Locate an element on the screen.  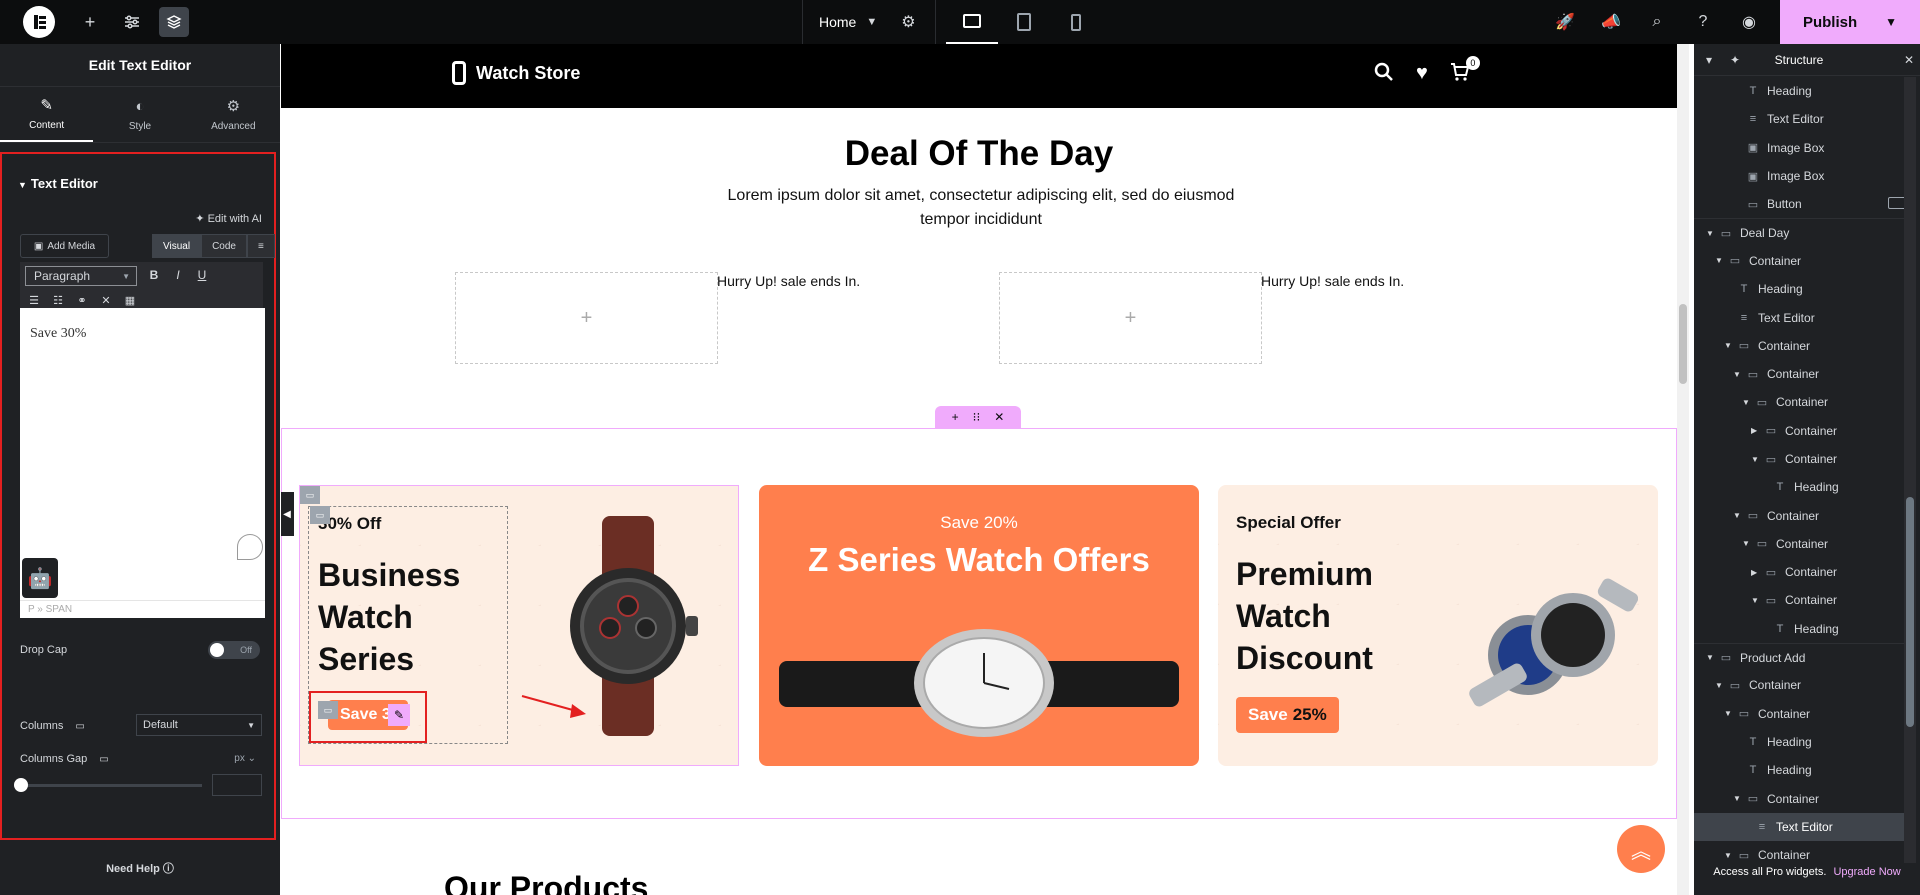
heart-icon: ♥ is located at coordinates (1422, 75).